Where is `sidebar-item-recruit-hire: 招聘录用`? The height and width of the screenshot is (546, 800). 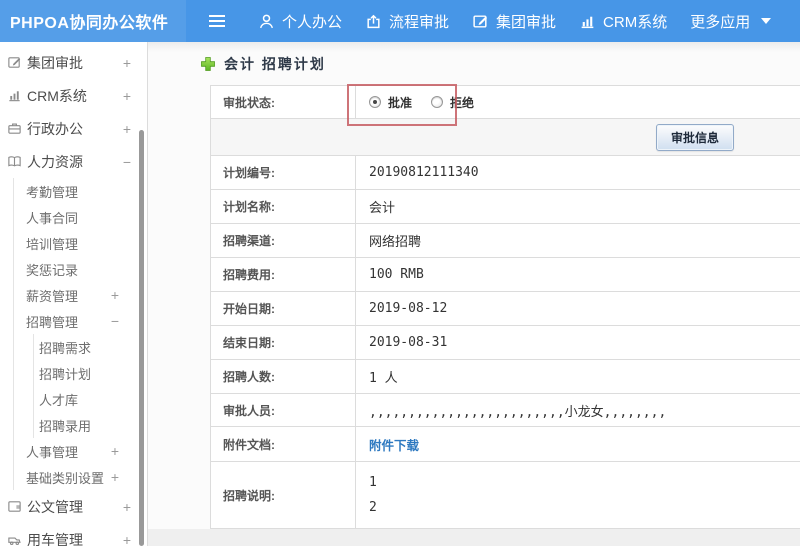
sidebar-item-recruit-hire: 招聘录用 is located at coordinates (90, 425).